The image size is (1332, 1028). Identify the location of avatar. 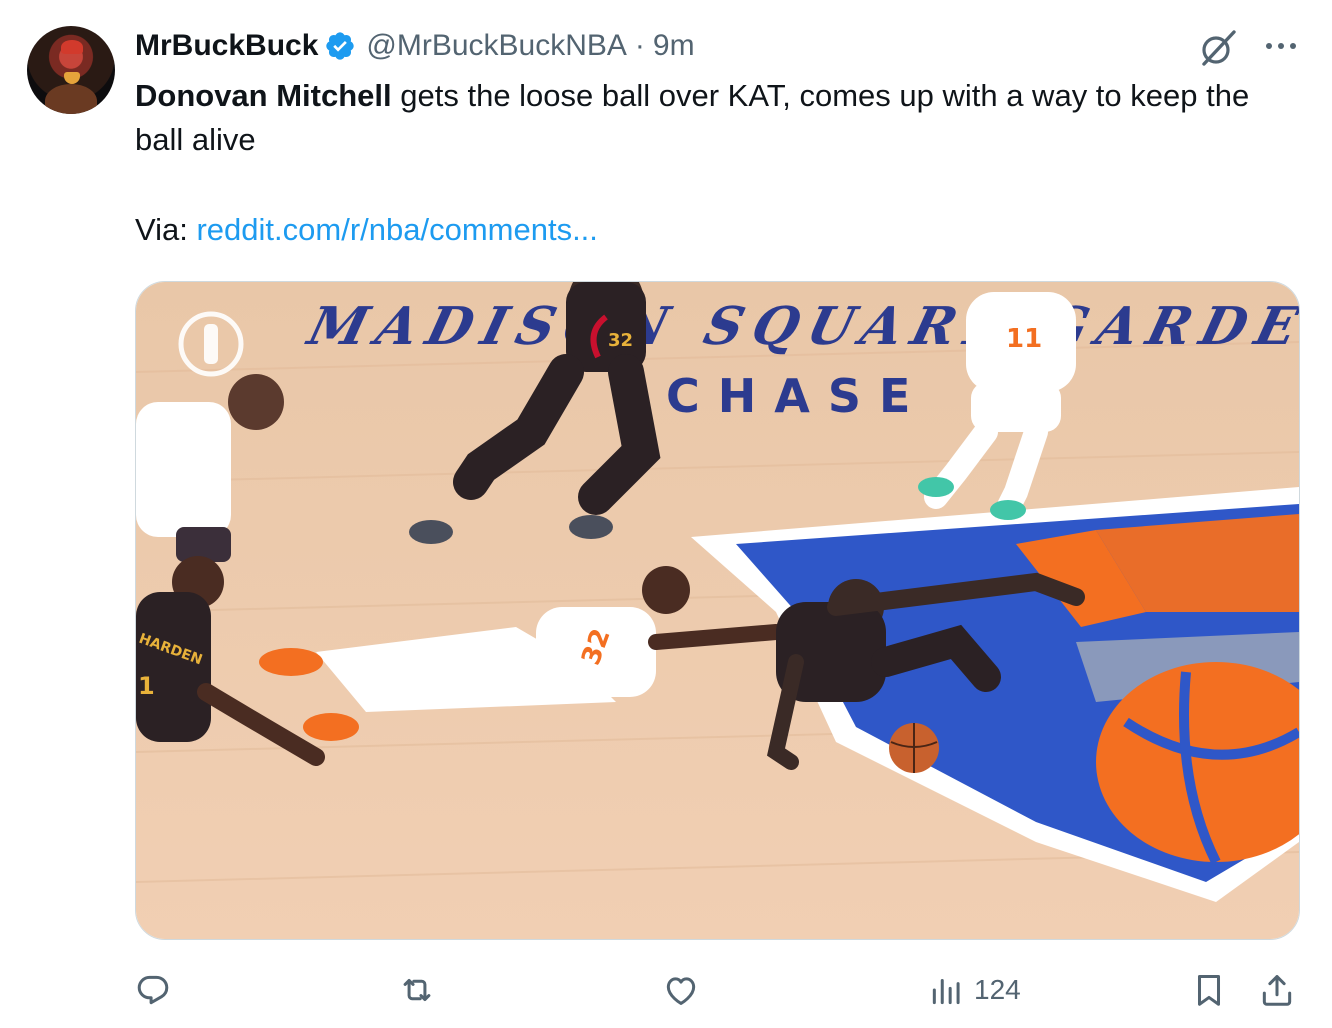
(71, 70).